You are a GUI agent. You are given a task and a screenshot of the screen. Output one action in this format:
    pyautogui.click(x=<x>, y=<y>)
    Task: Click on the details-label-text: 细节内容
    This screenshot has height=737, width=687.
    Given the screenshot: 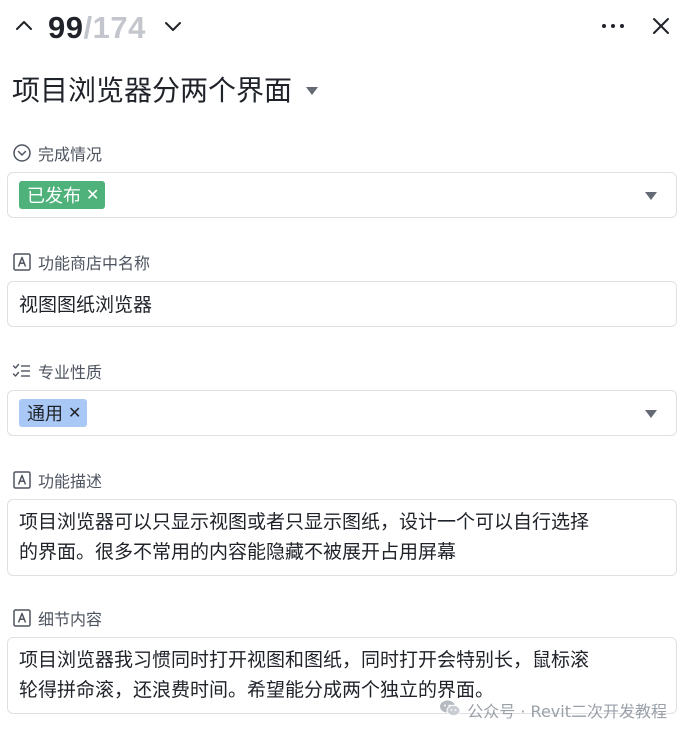 What is the action you would take?
    pyautogui.click(x=70, y=619)
    